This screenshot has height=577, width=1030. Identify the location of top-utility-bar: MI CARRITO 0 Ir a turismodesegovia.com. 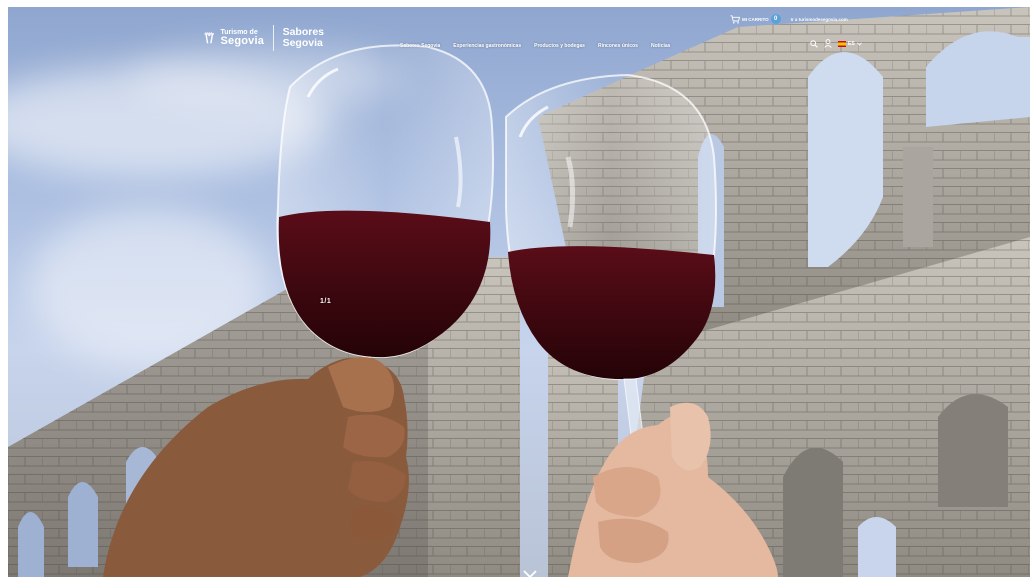
(789, 19).